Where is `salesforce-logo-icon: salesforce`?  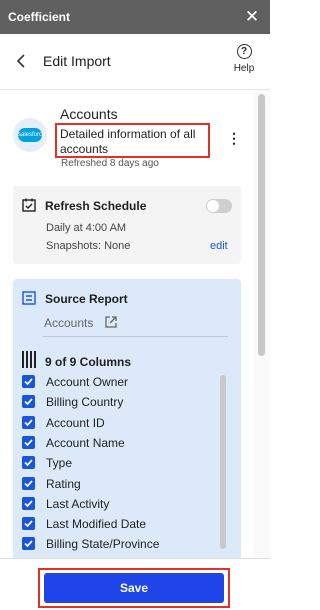
salesforce-logo-icon: salesforce is located at coordinates (30, 135).